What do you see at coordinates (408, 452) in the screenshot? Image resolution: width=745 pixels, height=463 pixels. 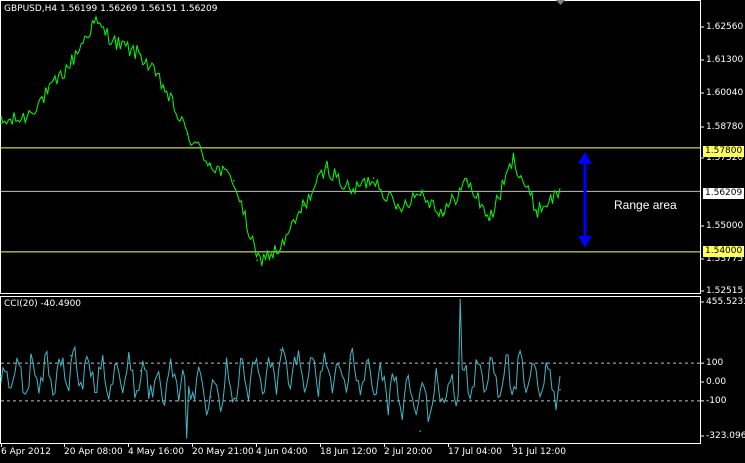 I see `time-tick-label: 2 Jul 20:00` at bounding box center [408, 452].